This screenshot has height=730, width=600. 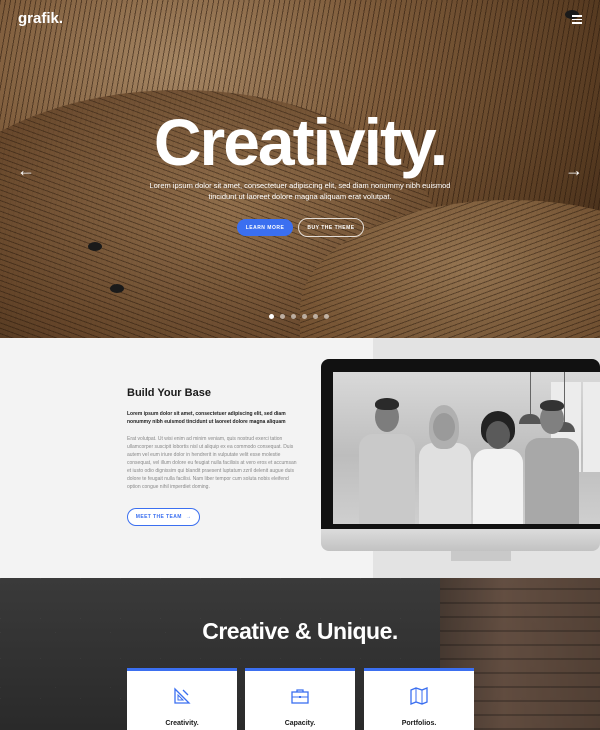 I want to click on learn-more-button: LEARN MORE, so click(x=265, y=227).